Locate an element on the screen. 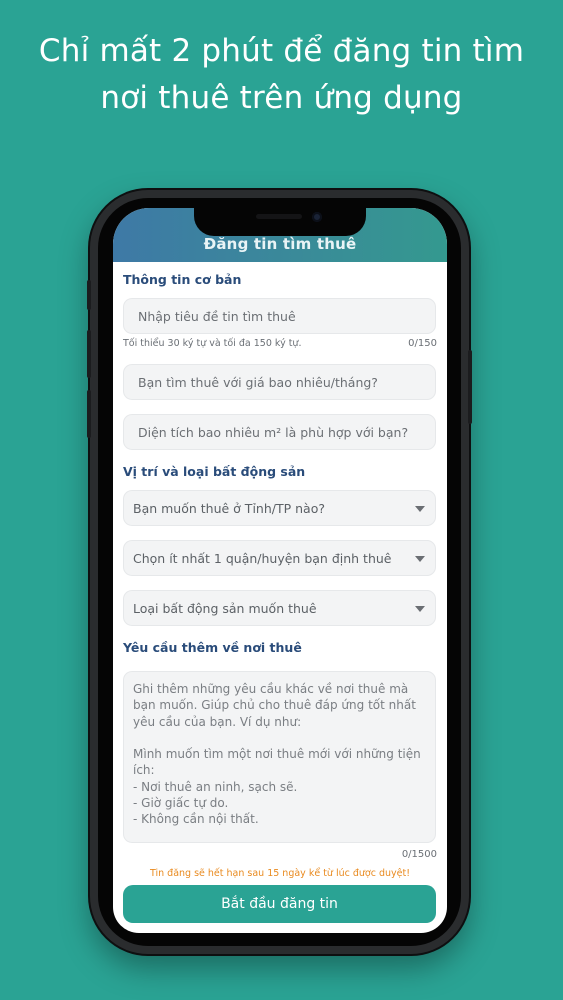 This screenshot has height=1000, width=563. area-input is located at coordinates (279, 432).